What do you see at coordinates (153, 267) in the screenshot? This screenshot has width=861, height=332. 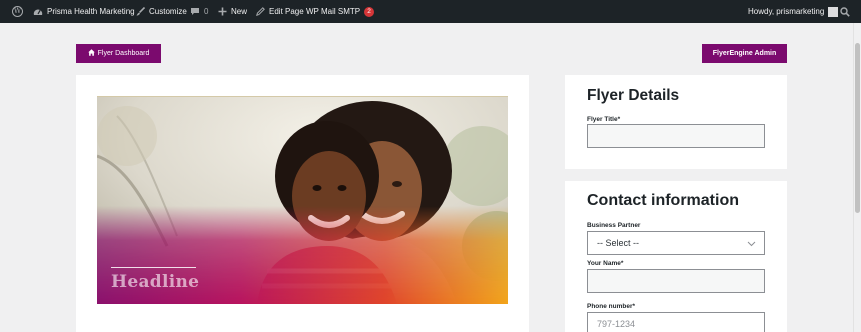 I see `headline-rule` at bounding box center [153, 267].